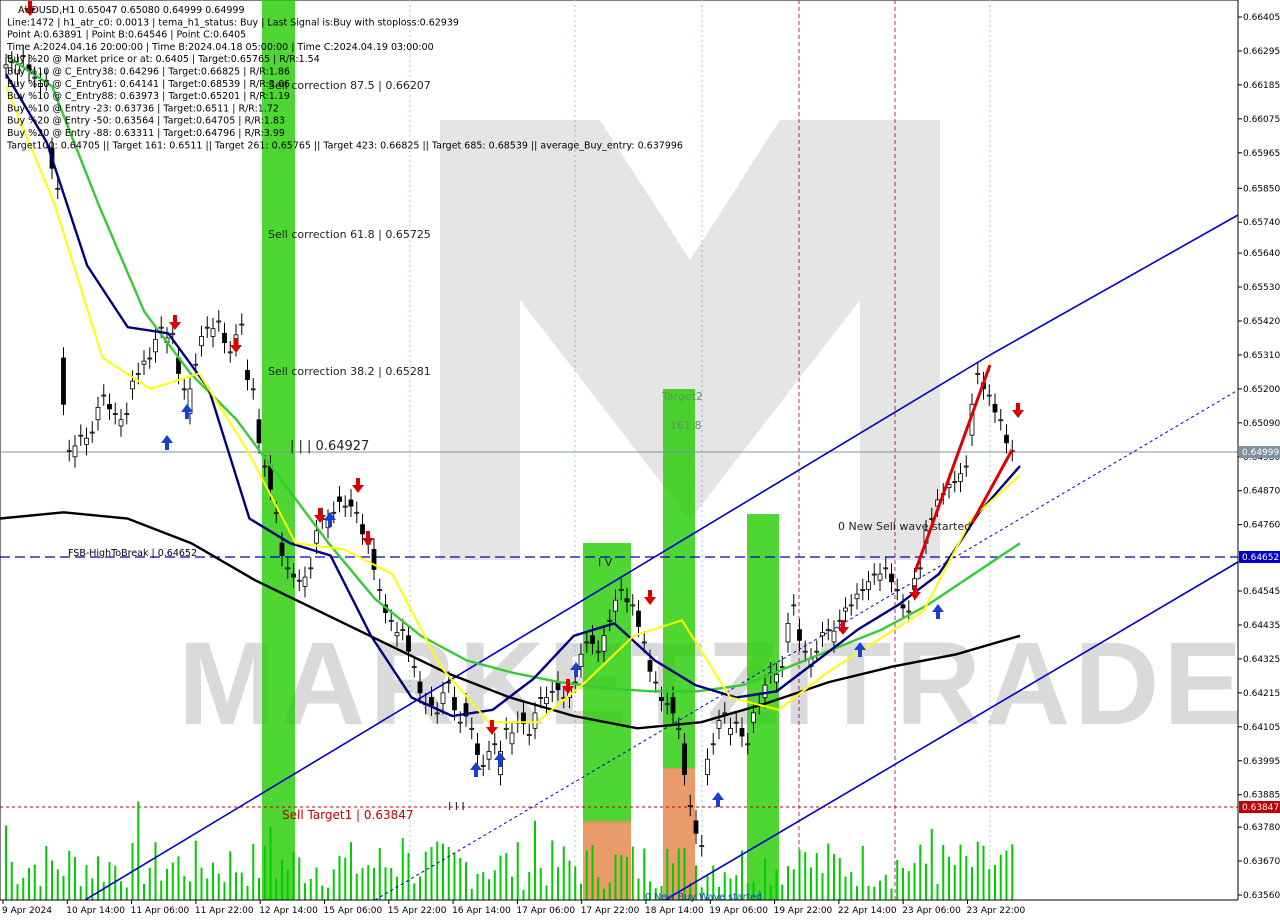 Image resolution: width=1280 pixels, height=920 pixels. I want to click on new-sell-wave-label: 0 New Sell wave started, so click(904, 526).